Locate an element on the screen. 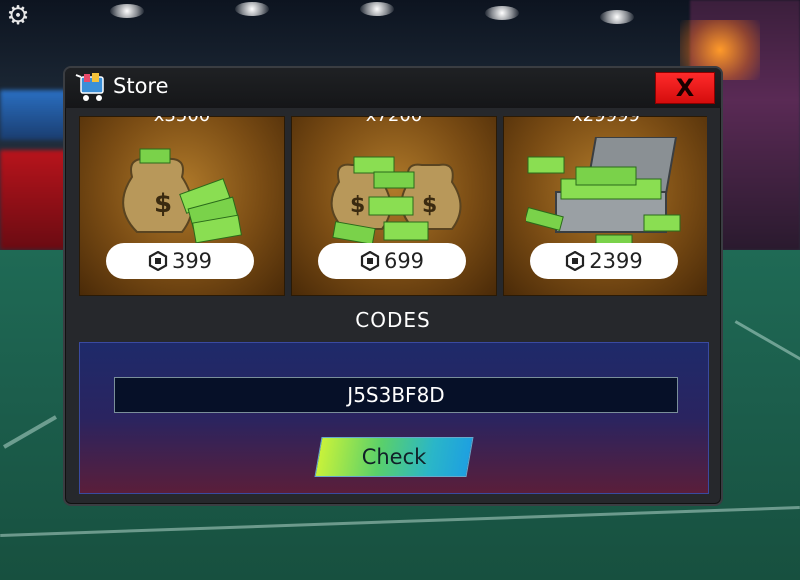 The height and width of the screenshot is (580, 800). price-value: 699 is located at coordinates (404, 261).